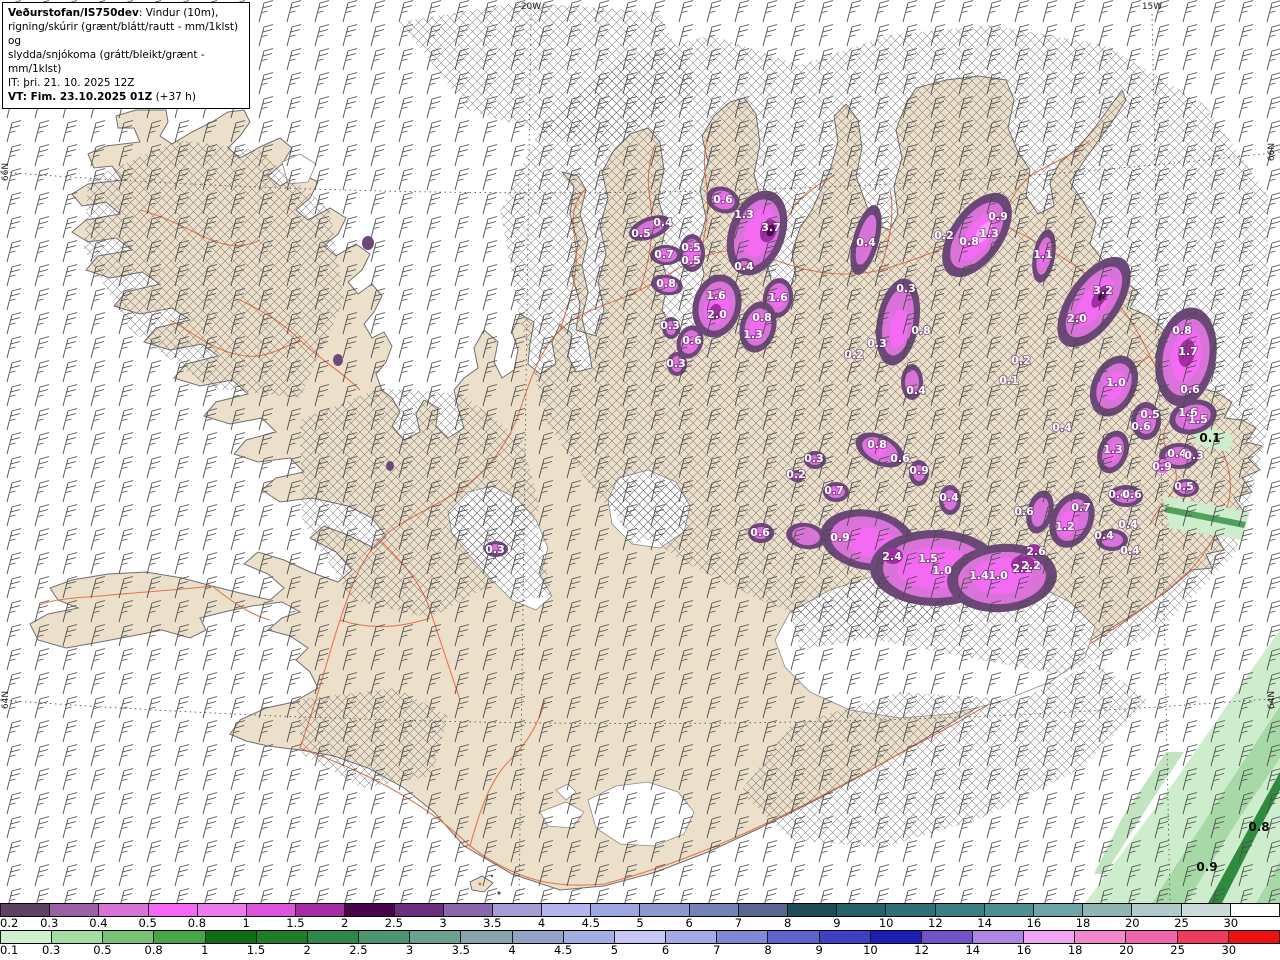  Describe the element at coordinates (1198, 419) in the screenshot. I see `plabel-text: 1.5` at that location.